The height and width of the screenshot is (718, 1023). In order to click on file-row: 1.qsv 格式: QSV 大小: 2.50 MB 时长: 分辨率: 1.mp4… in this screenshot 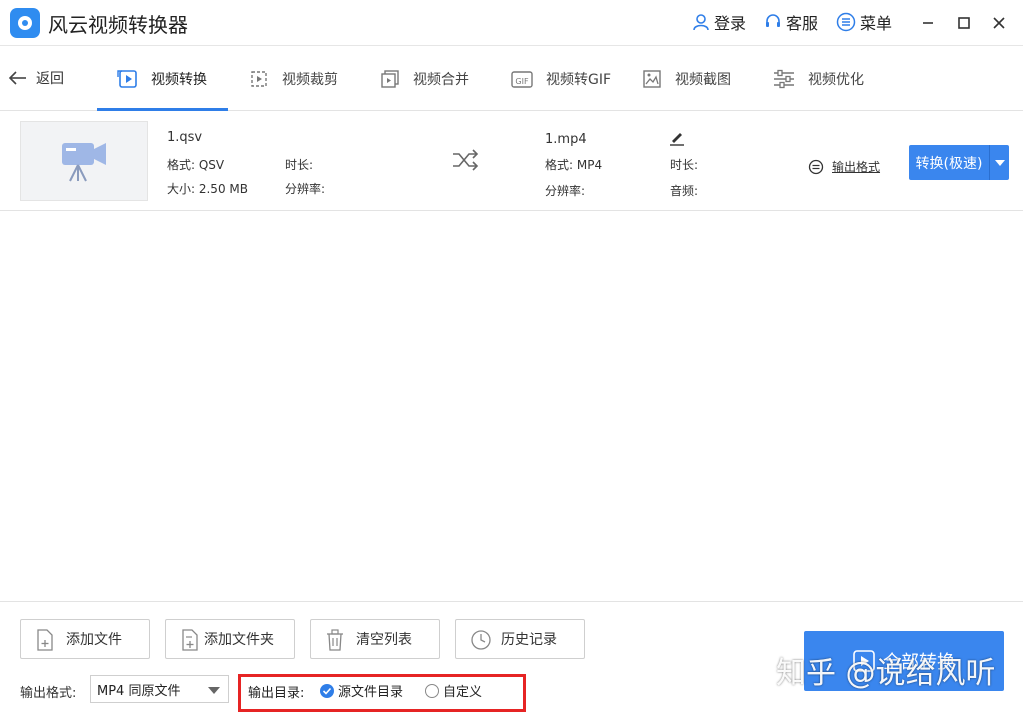, I will do `click(511, 161)`.